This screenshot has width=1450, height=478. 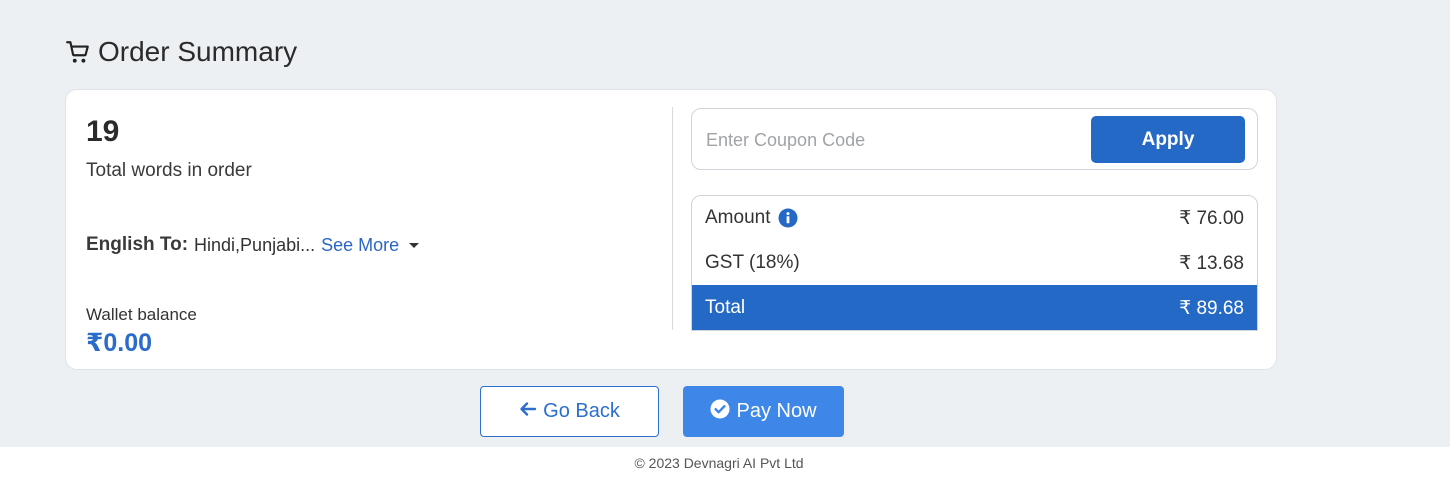 I want to click on go-back-label: Go Back, so click(x=581, y=411).